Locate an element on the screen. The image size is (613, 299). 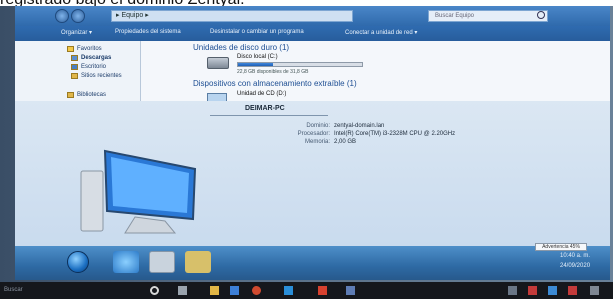
downloads-folder-icon is located at coordinates (74, 58).